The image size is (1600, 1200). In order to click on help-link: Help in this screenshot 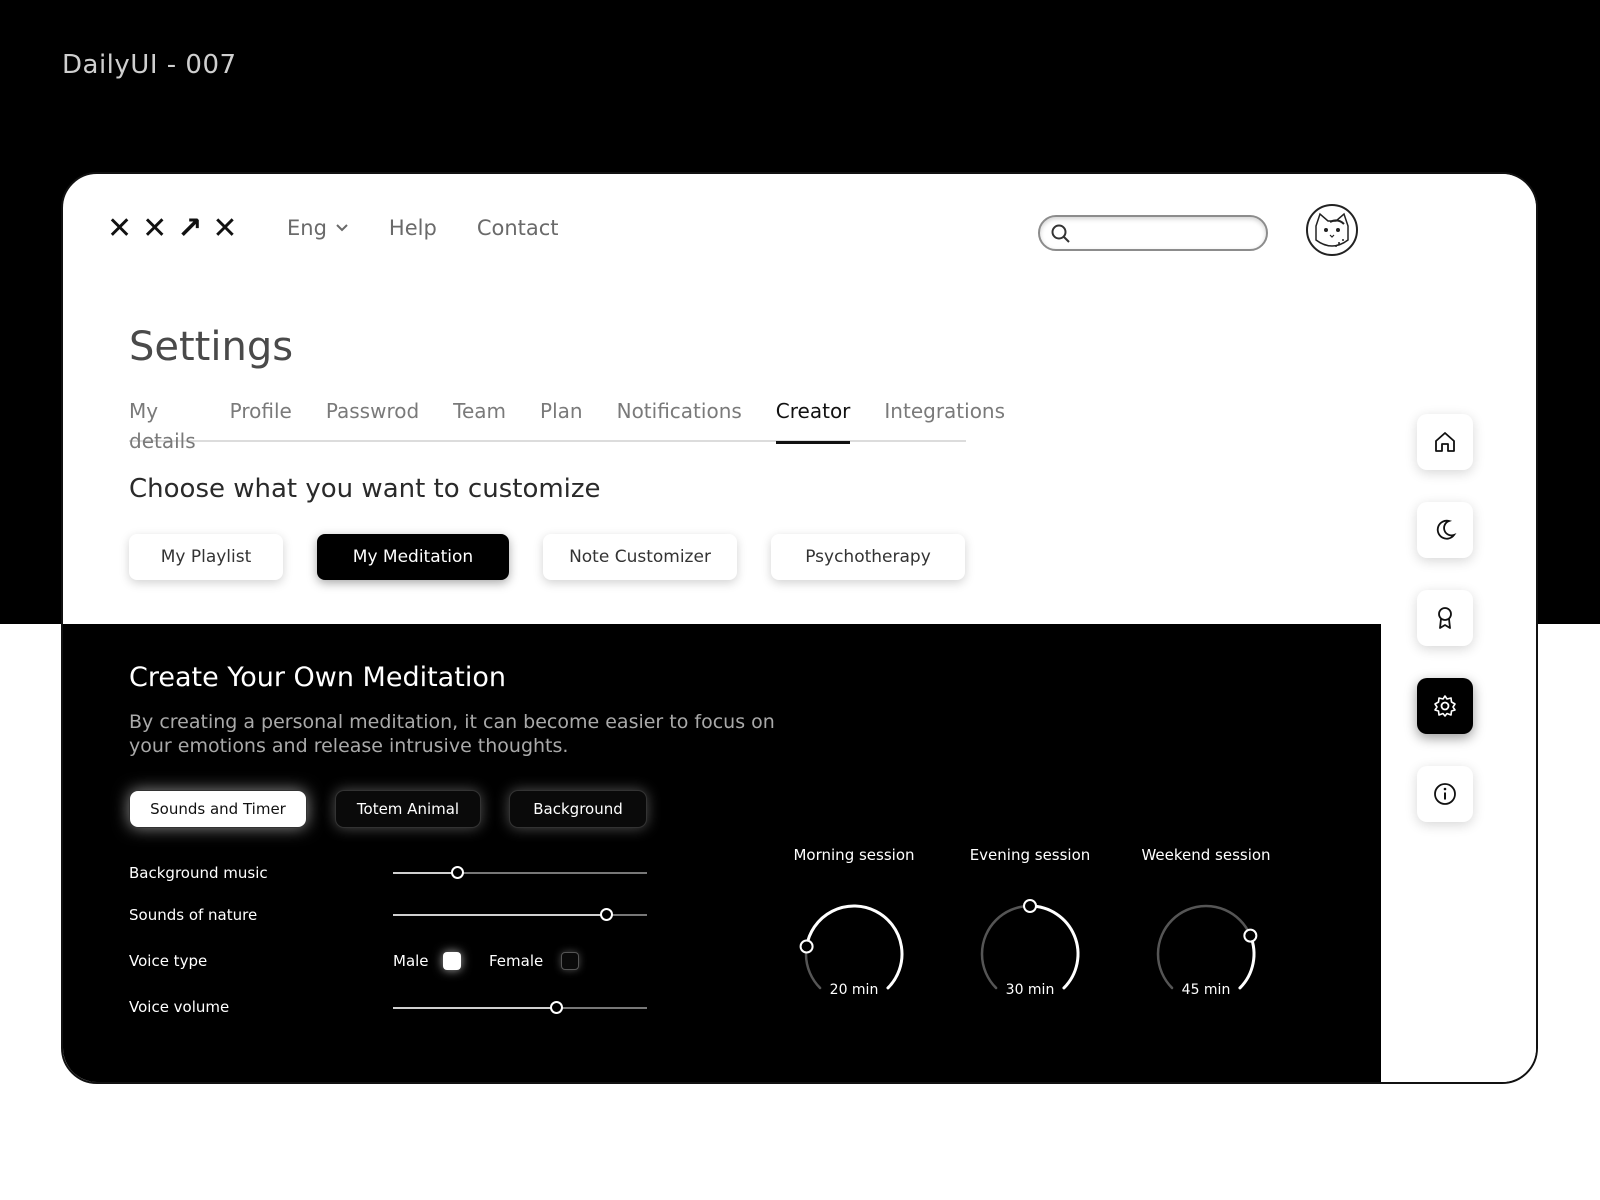, I will do `click(413, 228)`.